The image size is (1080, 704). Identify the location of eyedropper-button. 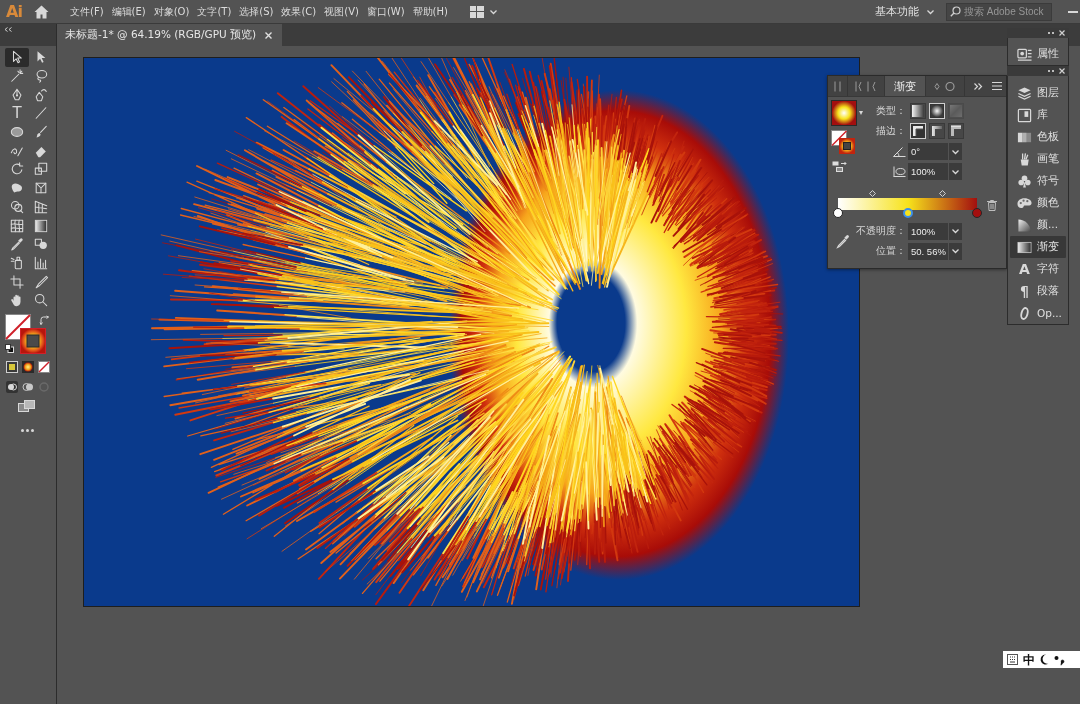
(843, 241).